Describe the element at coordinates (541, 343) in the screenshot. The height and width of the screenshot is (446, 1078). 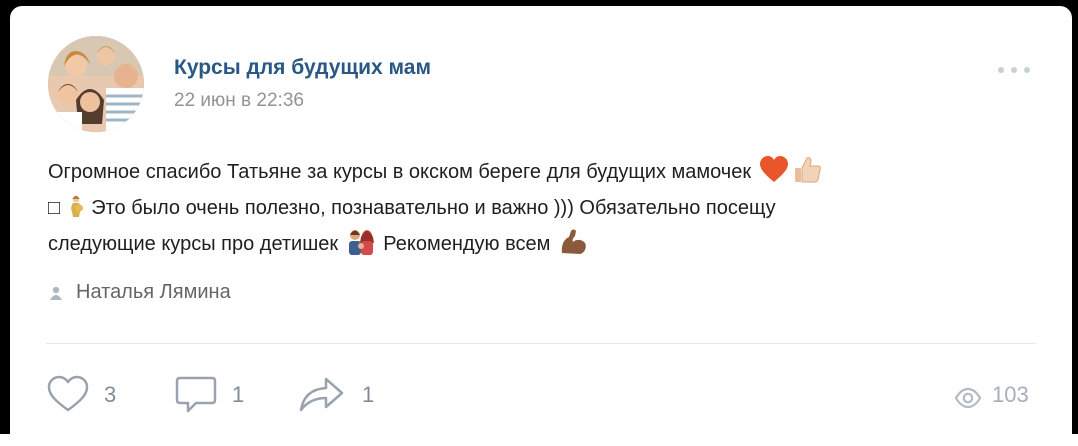
I see `divider` at that location.